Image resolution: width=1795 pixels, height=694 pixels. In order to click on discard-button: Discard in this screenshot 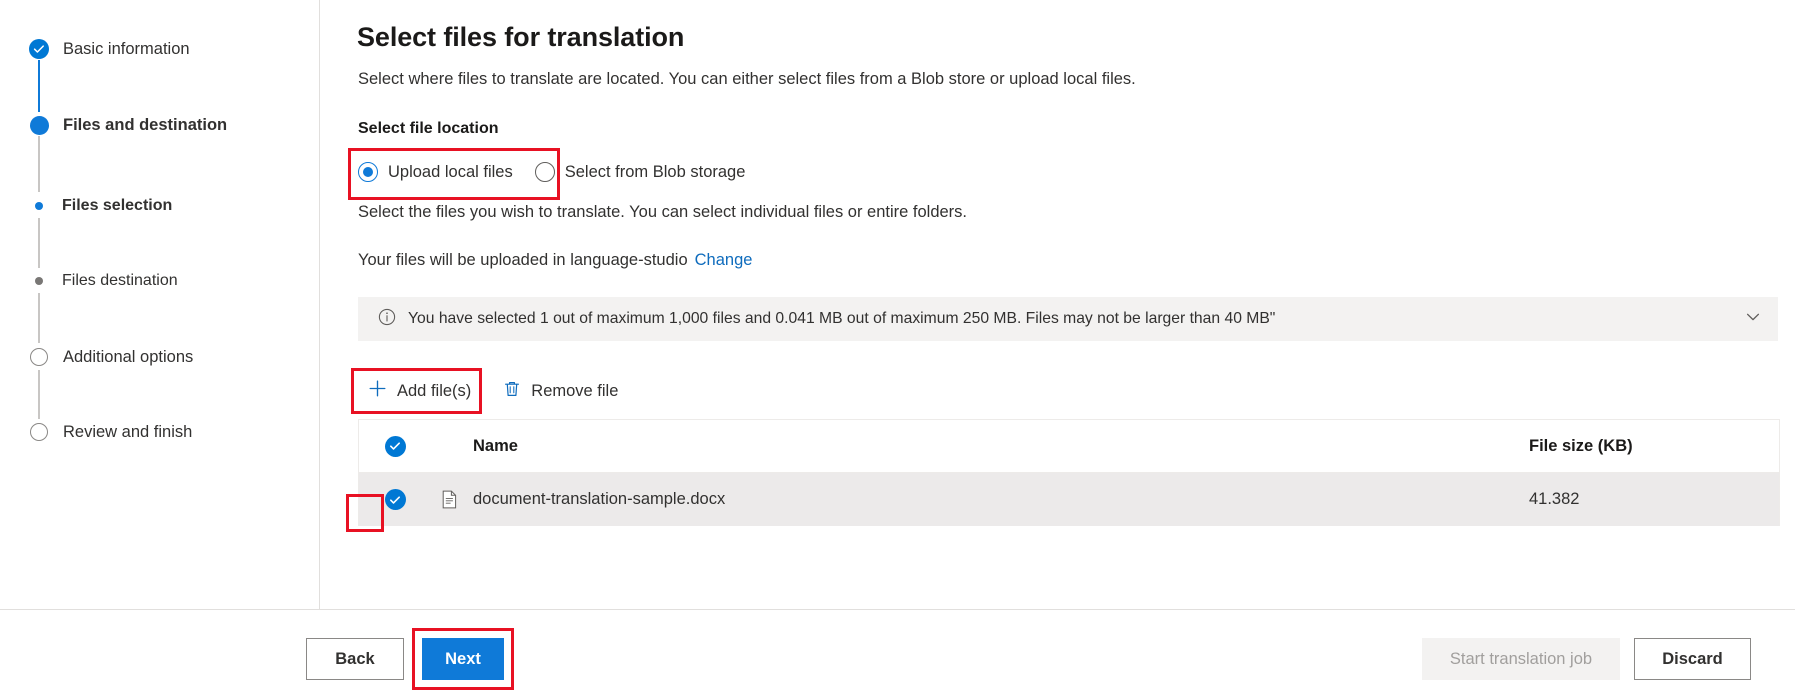, I will do `click(1692, 659)`.